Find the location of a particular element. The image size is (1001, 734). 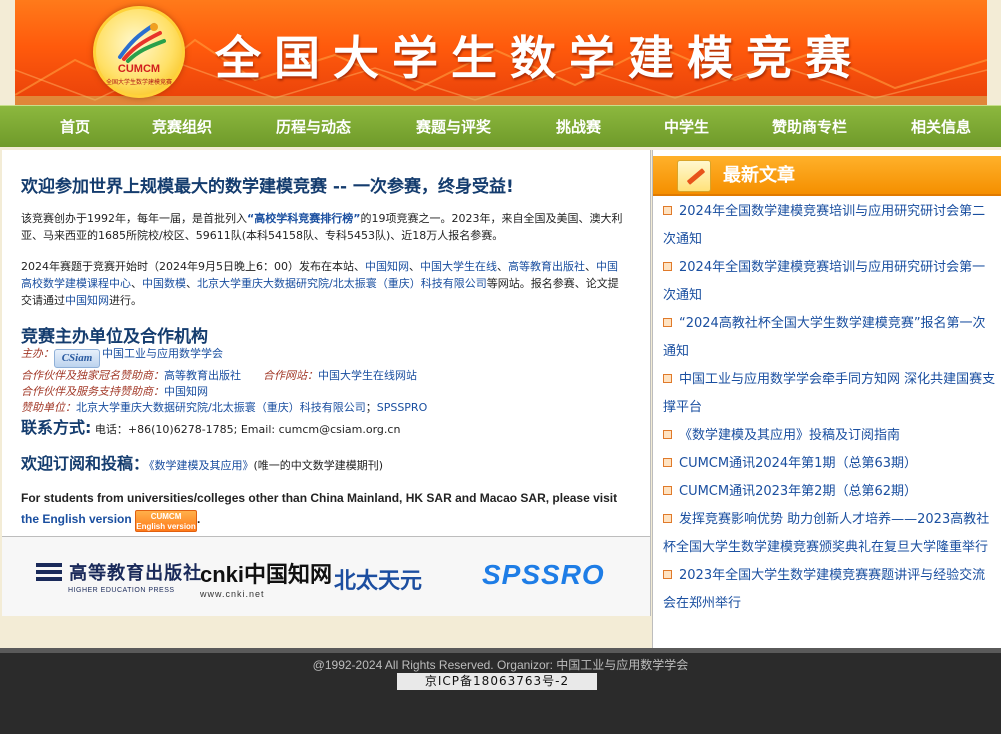

article-item: 2024年全国数学建模竞赛培训与应用研究研讨会第二次通知 is located at coordinates (830, 226).